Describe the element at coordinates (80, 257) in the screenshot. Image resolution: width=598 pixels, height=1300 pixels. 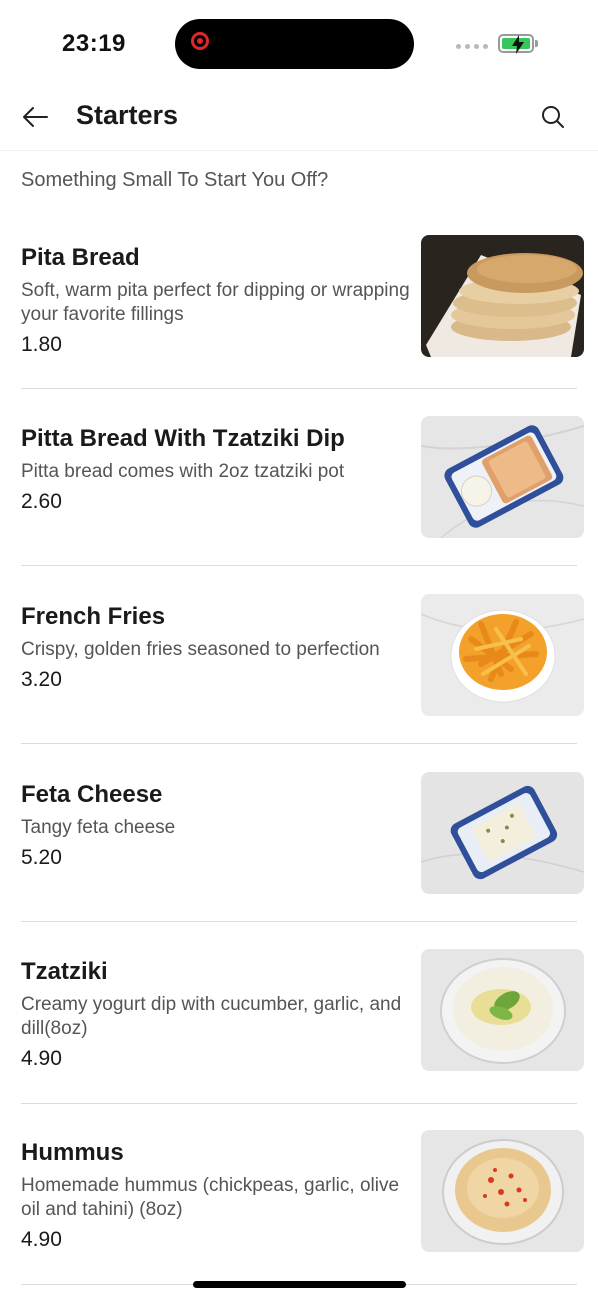
I see `menu-item-name: Pita Bread` at that location.